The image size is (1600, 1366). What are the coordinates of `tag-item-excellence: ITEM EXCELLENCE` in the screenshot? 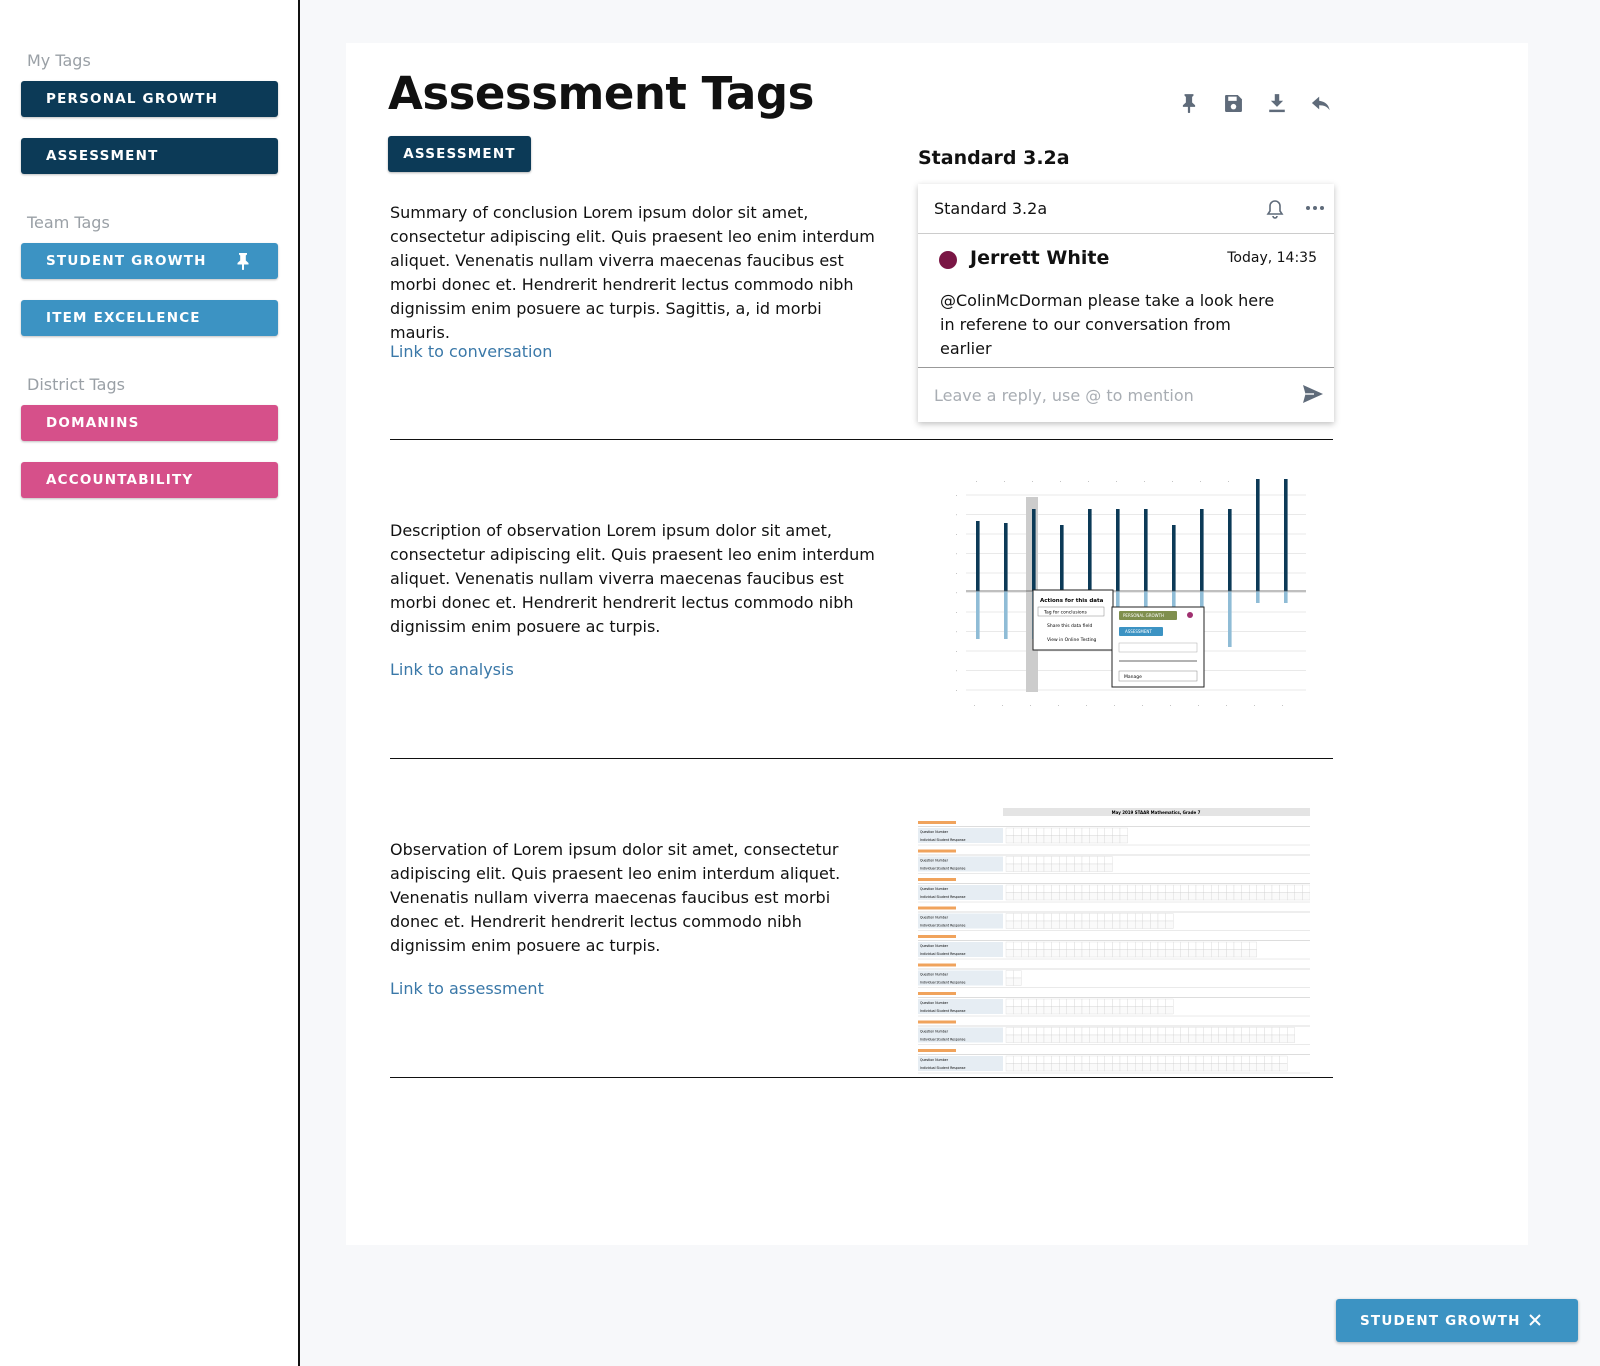 It's located at (149, 318).